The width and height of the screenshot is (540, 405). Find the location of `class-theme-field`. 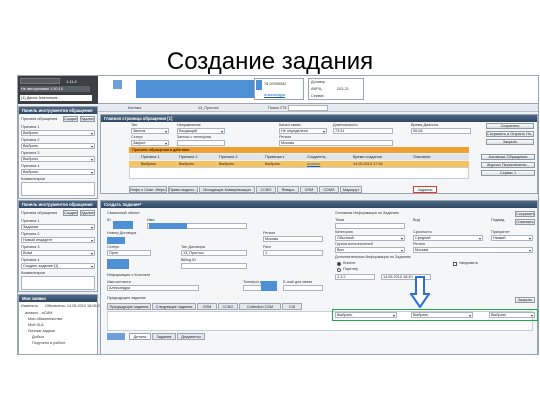

class-theme-field is located at coordinates (370, 226).